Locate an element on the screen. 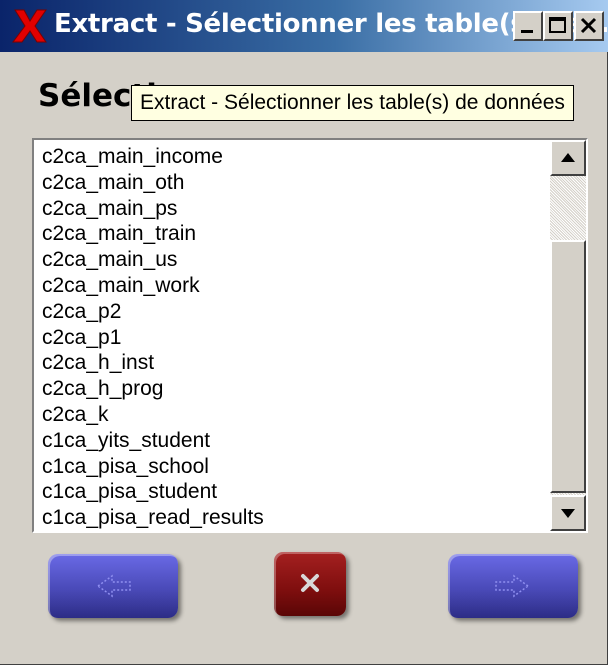  list-item: c1ca_pisa_school is located at coordinates (289, 467).